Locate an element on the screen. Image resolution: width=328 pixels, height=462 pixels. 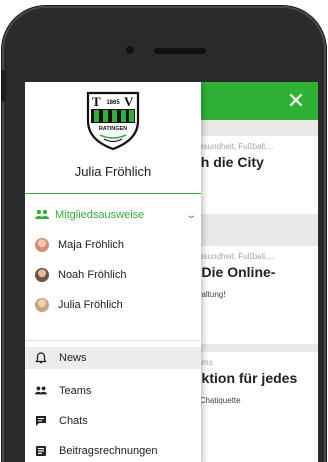
logo-letter-right: V is located at coordinates (129, 101).